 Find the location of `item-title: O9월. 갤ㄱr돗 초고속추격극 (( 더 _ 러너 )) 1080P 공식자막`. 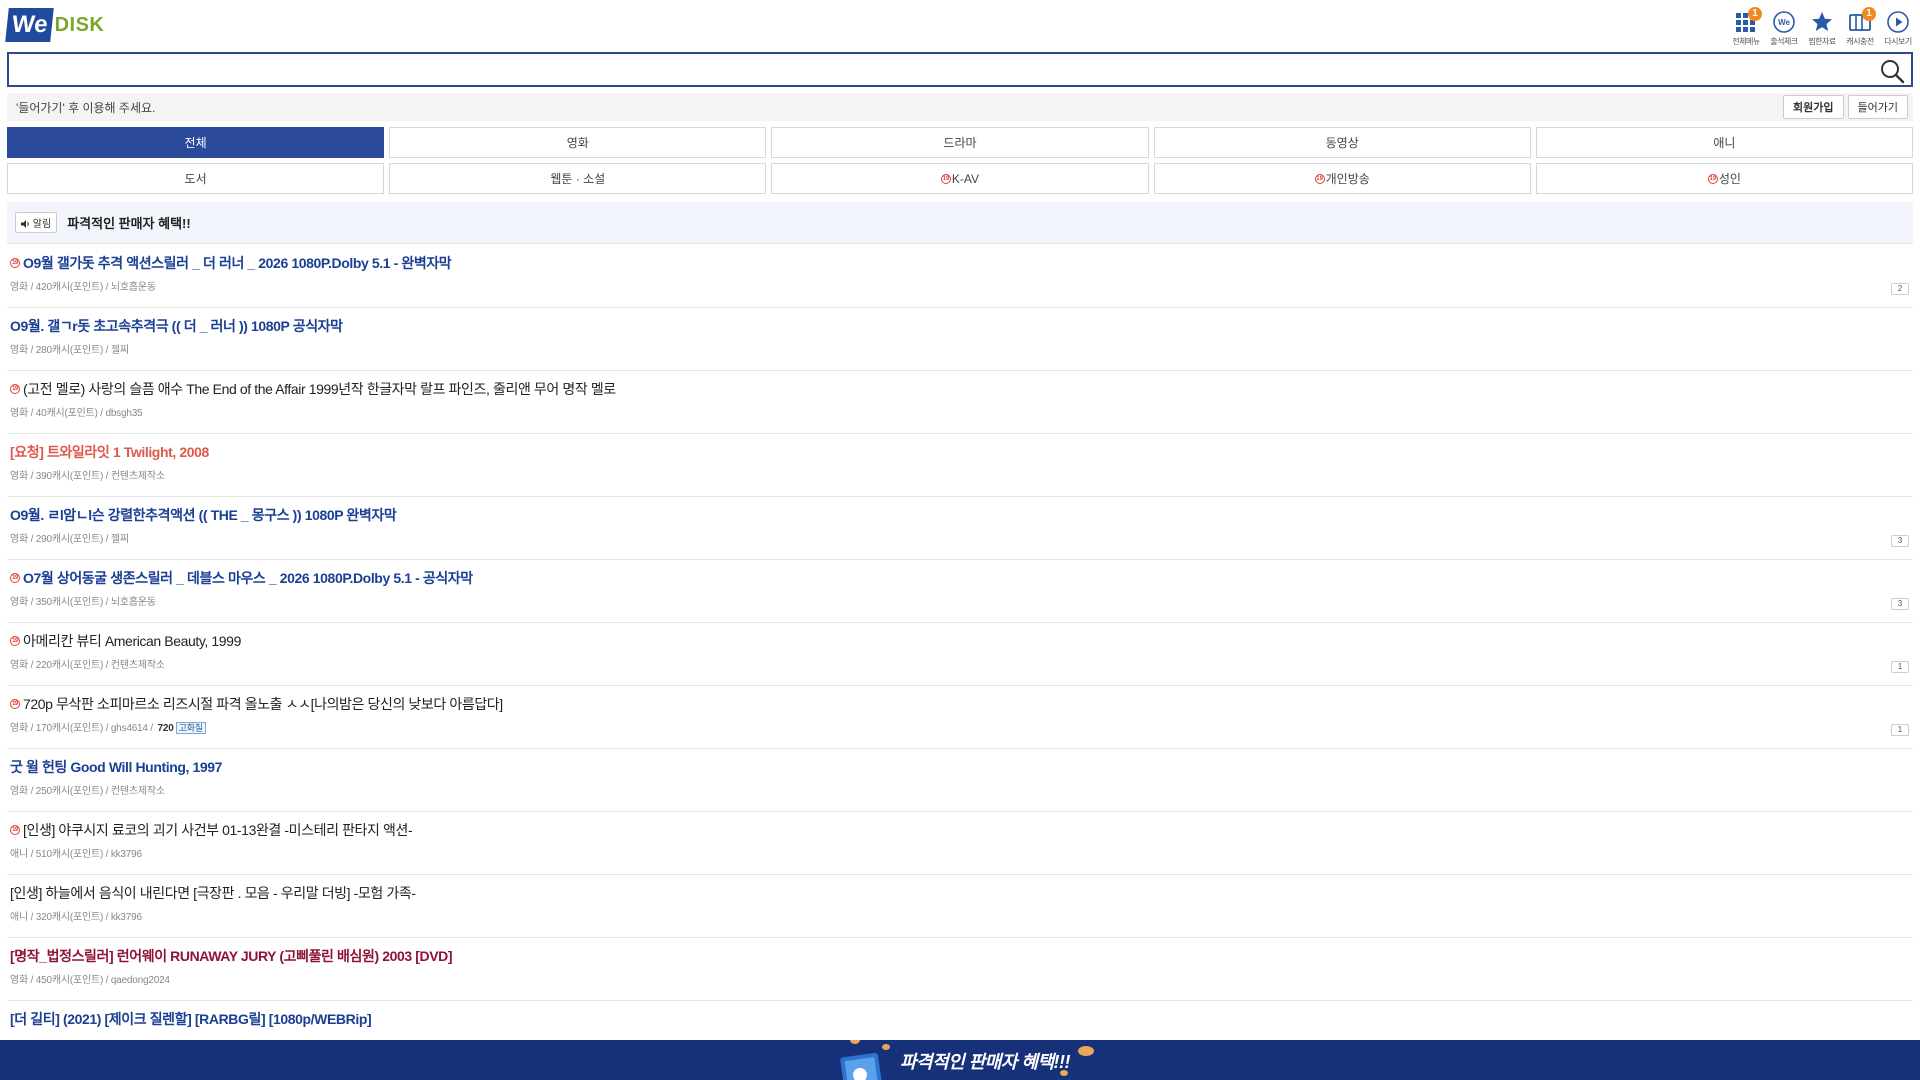

item-title: O9월. 갤ㄱr돗 초고속추격극 (( 더 _ 러너 )) 1080P 공식자막 is located at coordinates (960, 326).